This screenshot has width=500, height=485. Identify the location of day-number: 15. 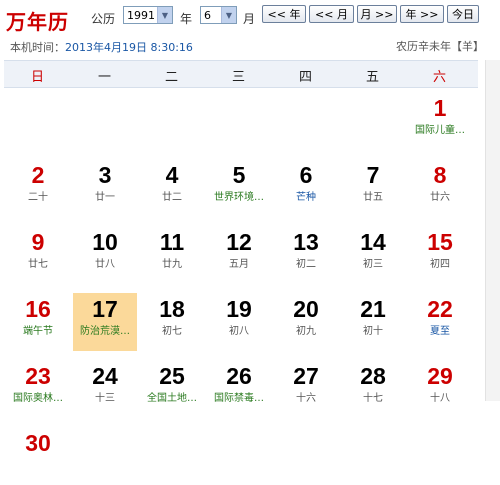
(440, 242).